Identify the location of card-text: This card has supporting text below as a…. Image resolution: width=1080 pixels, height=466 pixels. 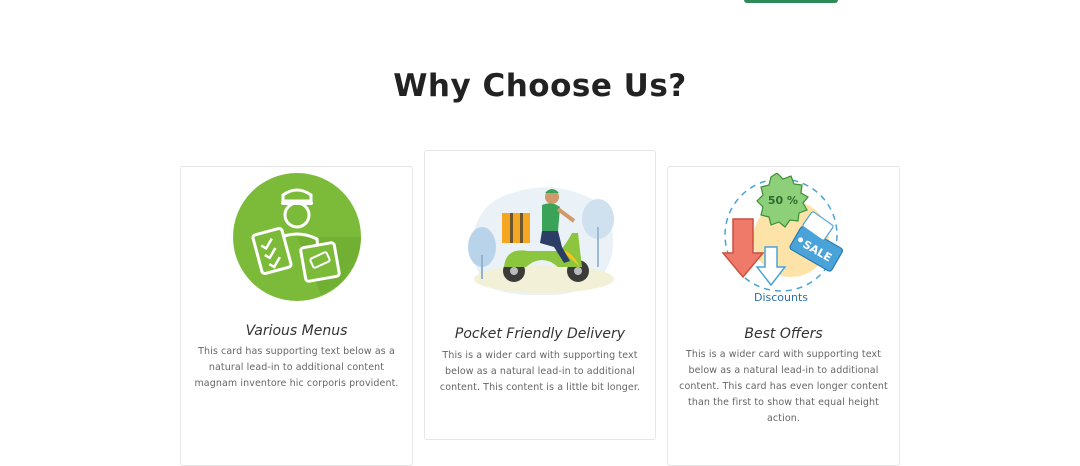
(296, 367).